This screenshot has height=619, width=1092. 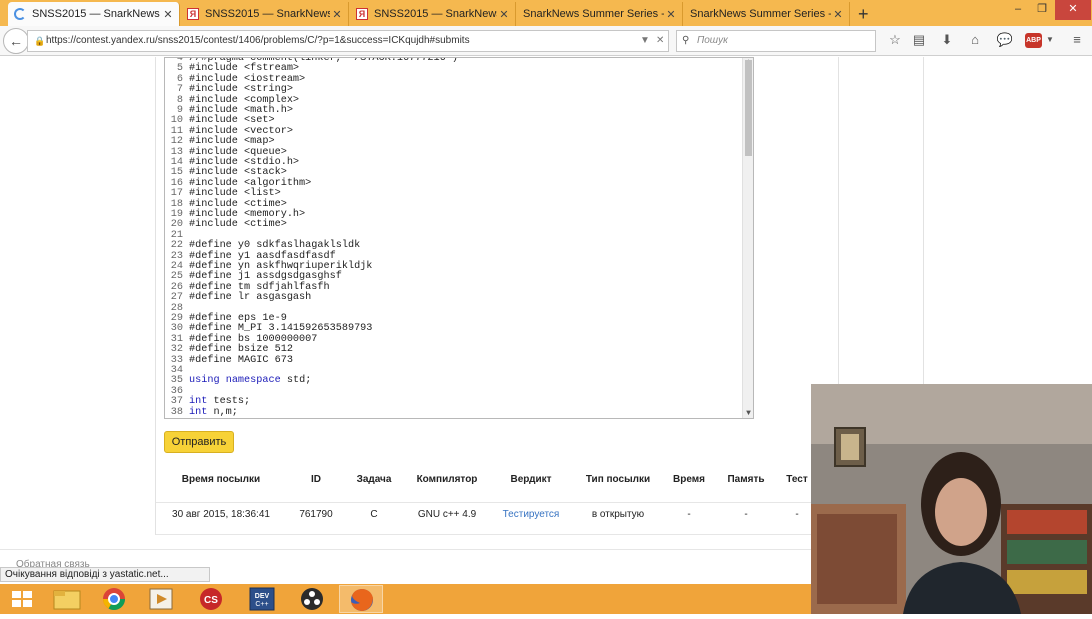 What do you see at coordinates (114, 599) in the screenshot?
I see `chrome-icon` at bounding box center [114, 599].